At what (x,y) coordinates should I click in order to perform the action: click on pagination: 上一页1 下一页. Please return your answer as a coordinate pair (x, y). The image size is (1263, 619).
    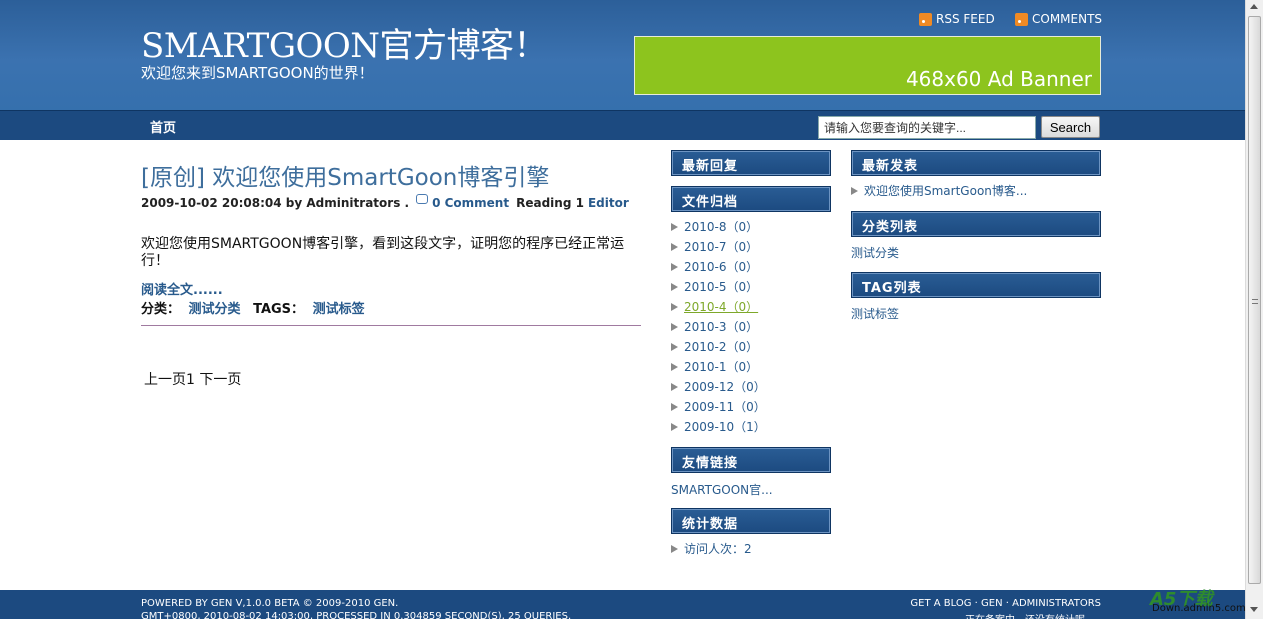
    Looking at the image, I should click on (192, 379).